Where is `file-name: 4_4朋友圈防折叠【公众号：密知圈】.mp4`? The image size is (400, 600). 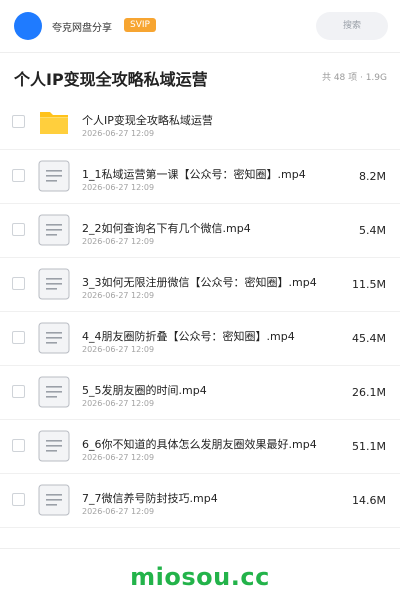
file-name: 4_4朋友圈防折叠【公众号：密知圈】.mp4 is located at coordinates (188, 336).